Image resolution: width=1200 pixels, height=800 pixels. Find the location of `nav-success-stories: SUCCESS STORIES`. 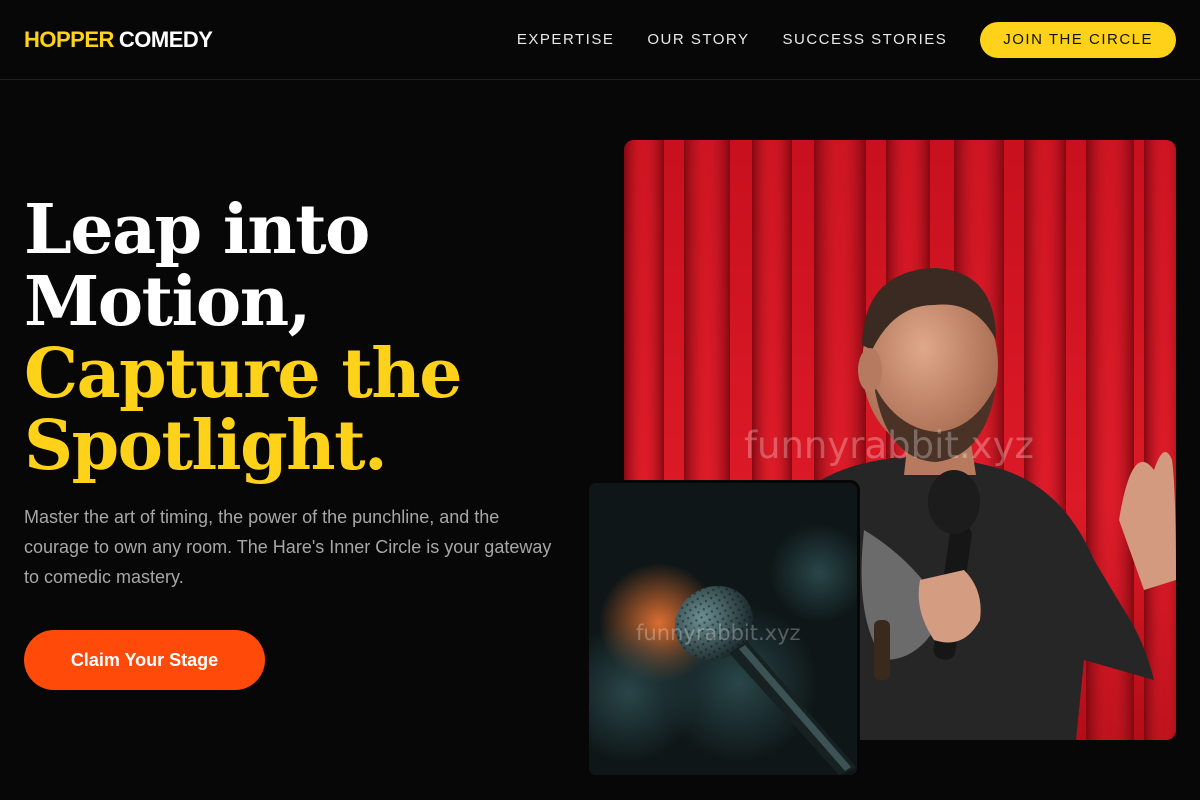

nav-success-stories: SUCCESS STORIES is located at coordinates (864, 39).